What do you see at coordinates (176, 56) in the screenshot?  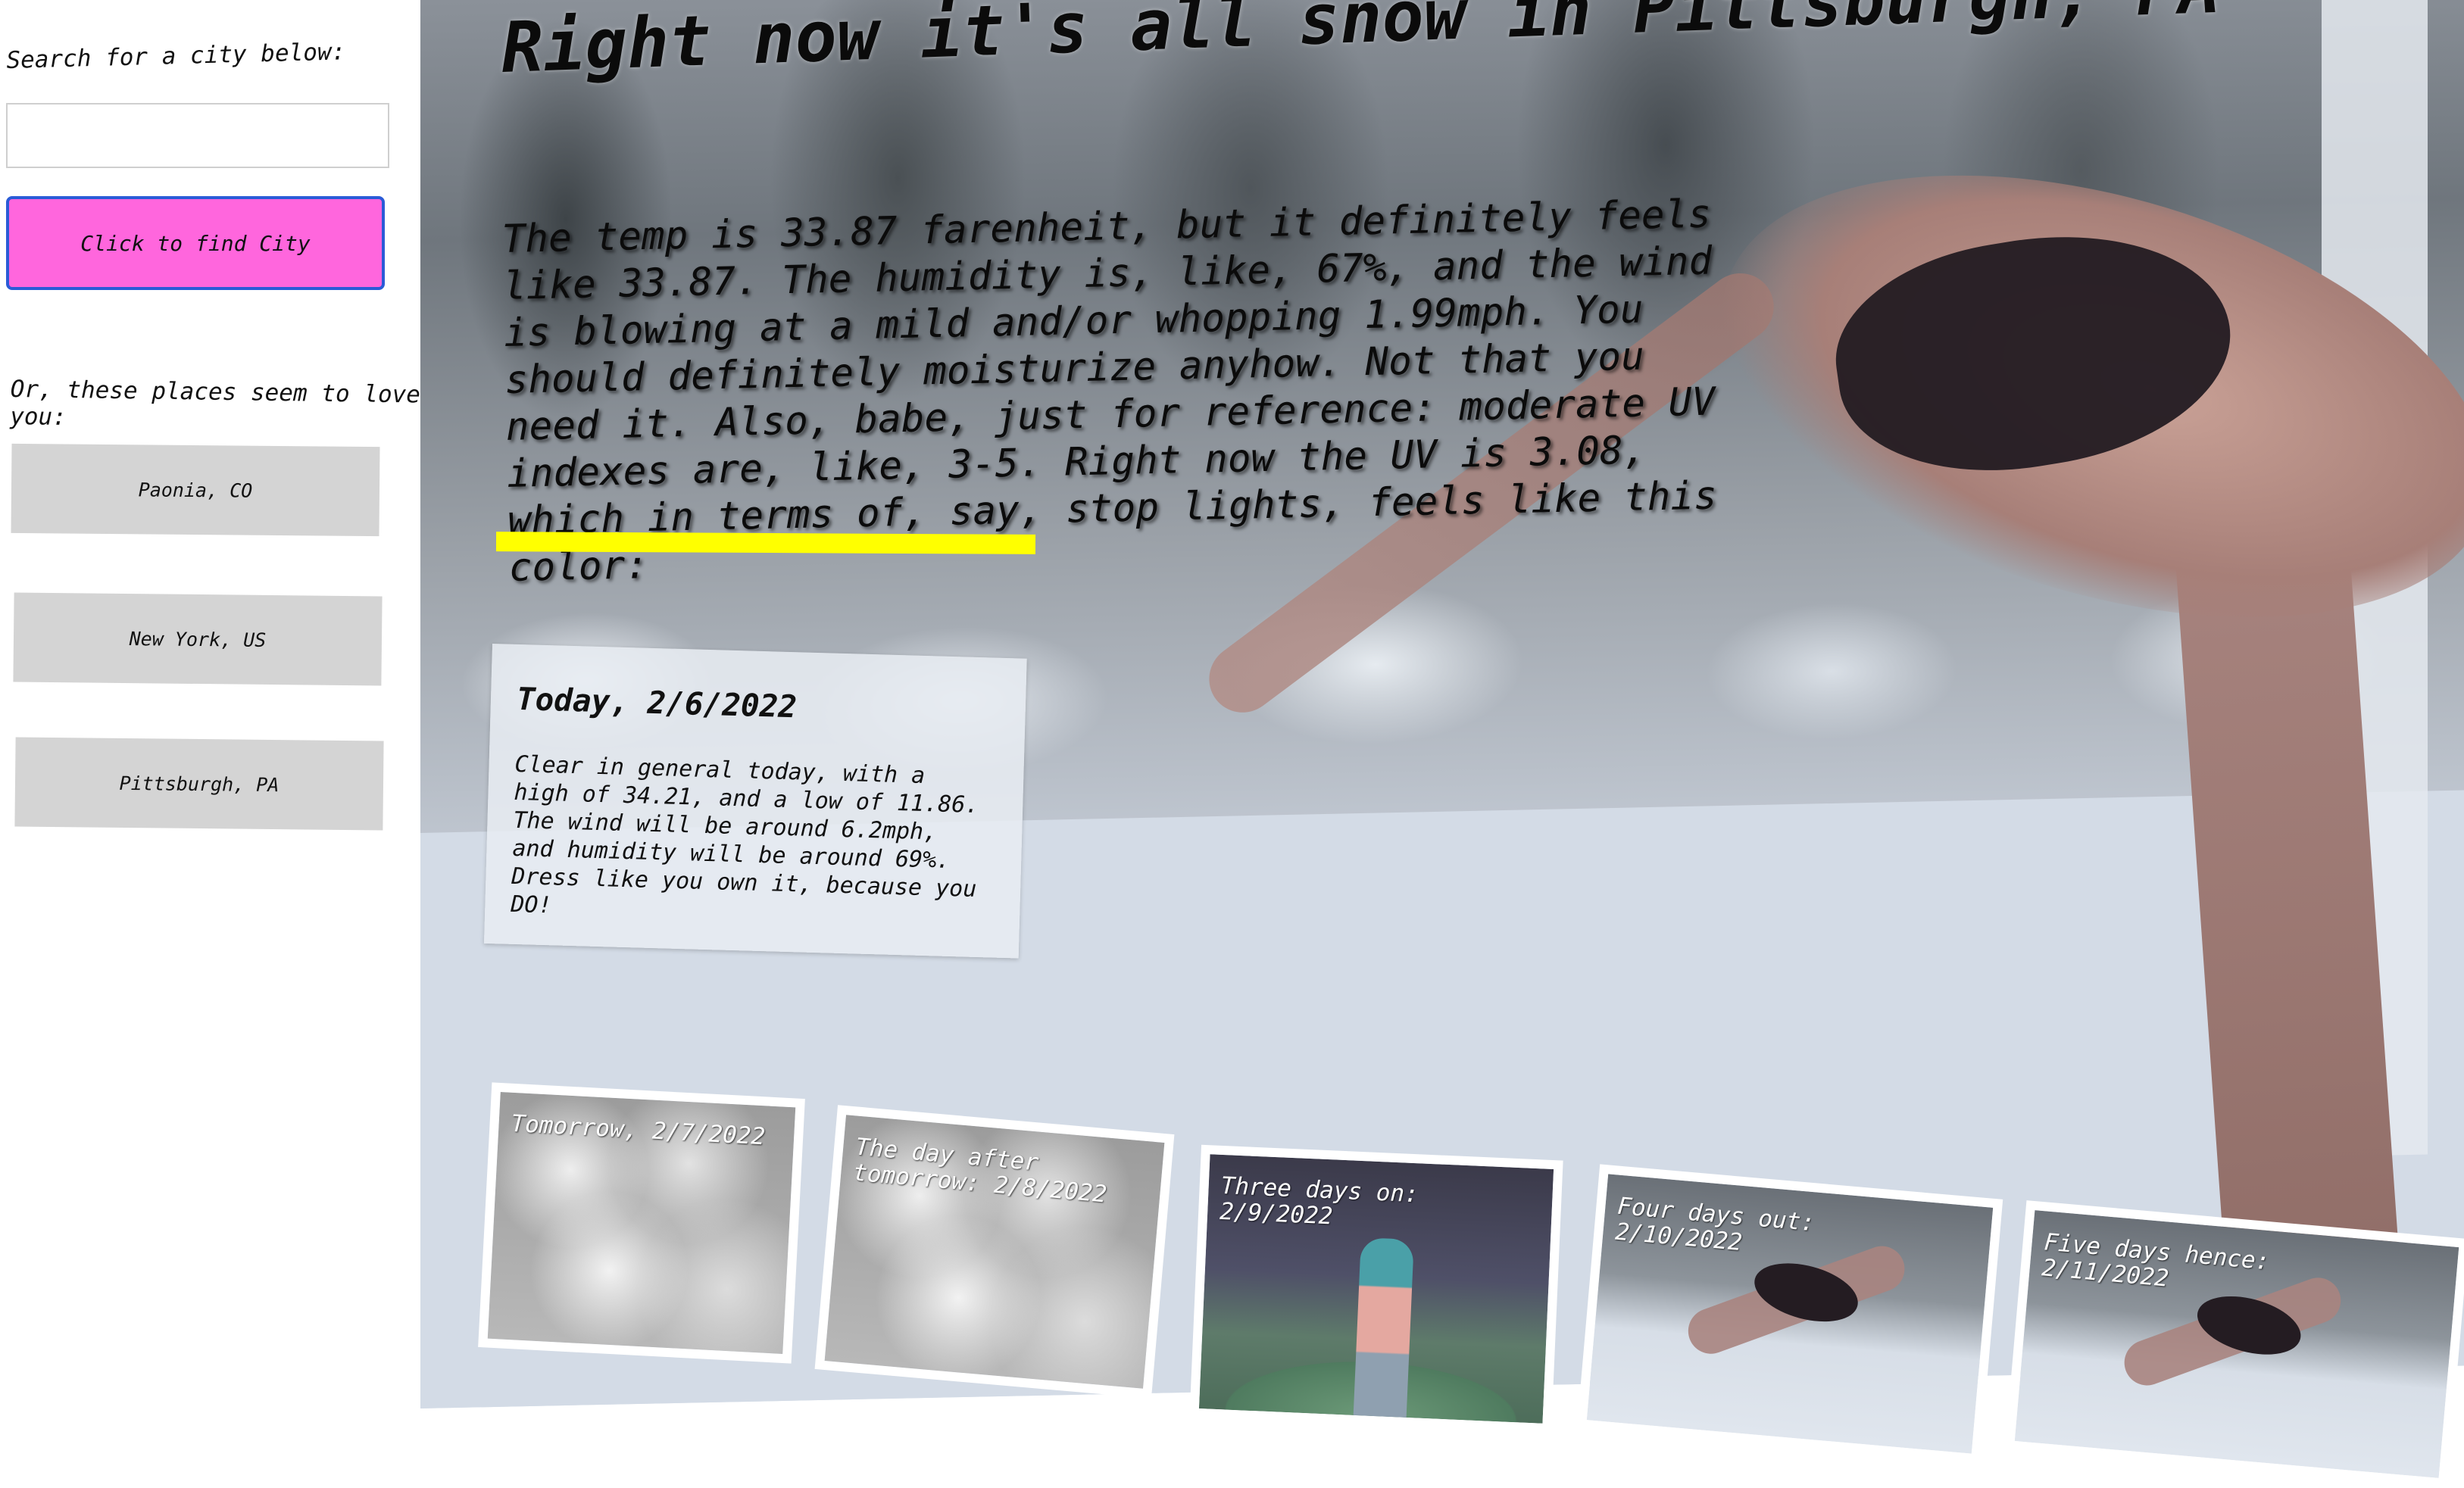 I see `search-label: Search for a city below:` at bounding box center [176, 56].